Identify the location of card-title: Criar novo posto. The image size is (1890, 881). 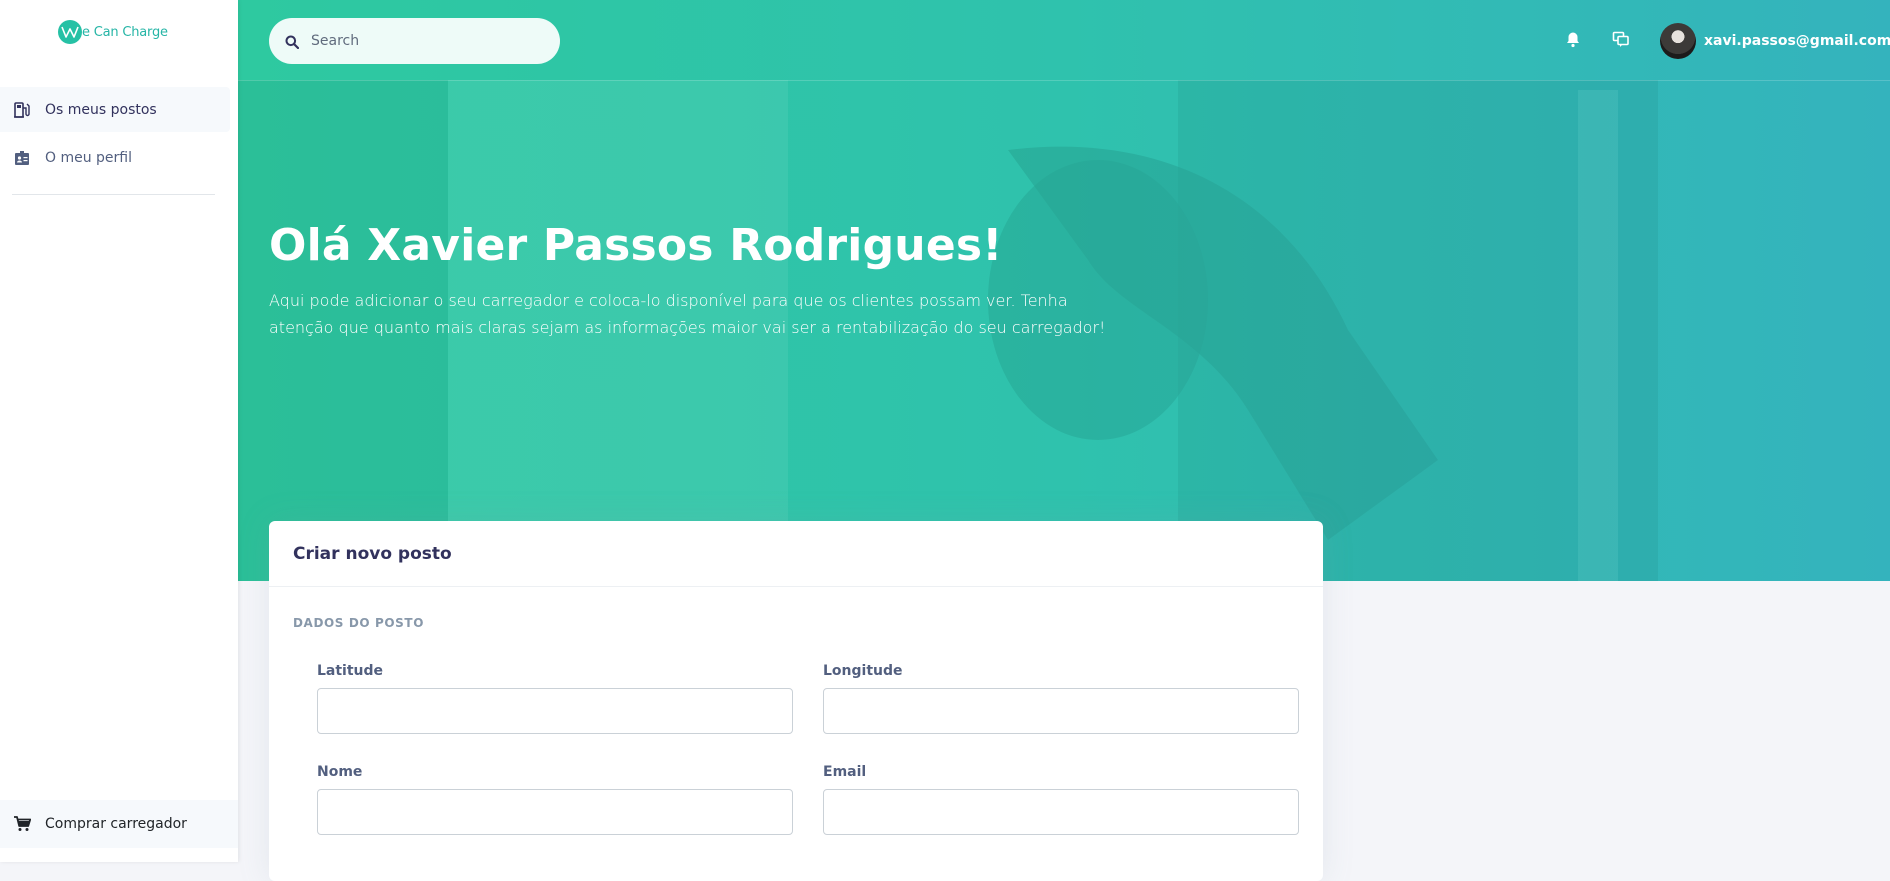
(372, 553).